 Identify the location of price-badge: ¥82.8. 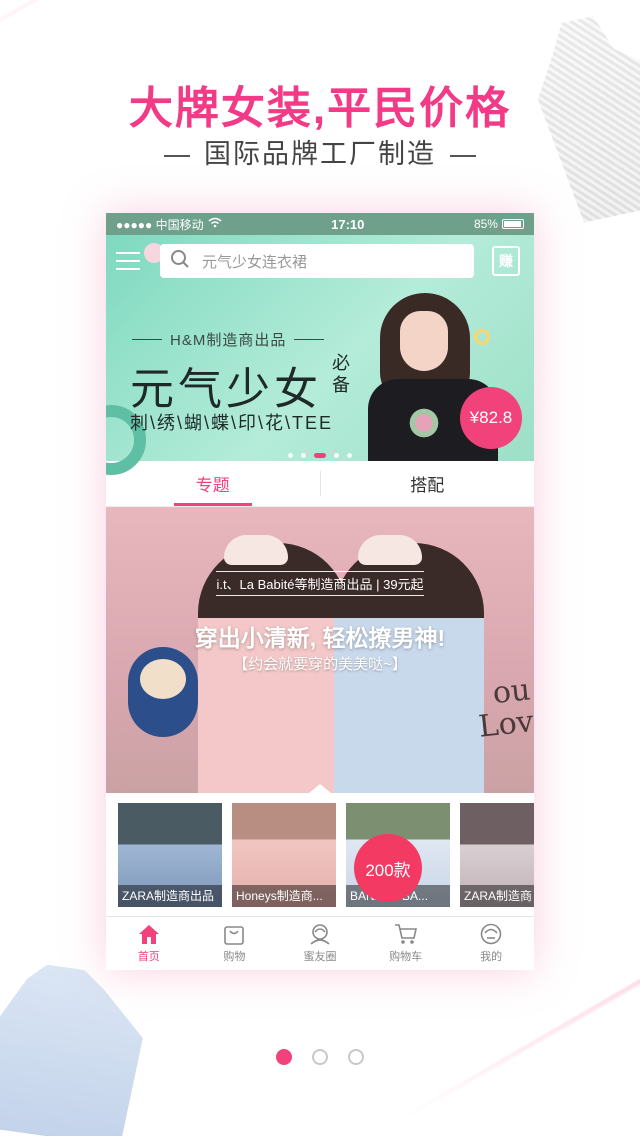
(491, 418).